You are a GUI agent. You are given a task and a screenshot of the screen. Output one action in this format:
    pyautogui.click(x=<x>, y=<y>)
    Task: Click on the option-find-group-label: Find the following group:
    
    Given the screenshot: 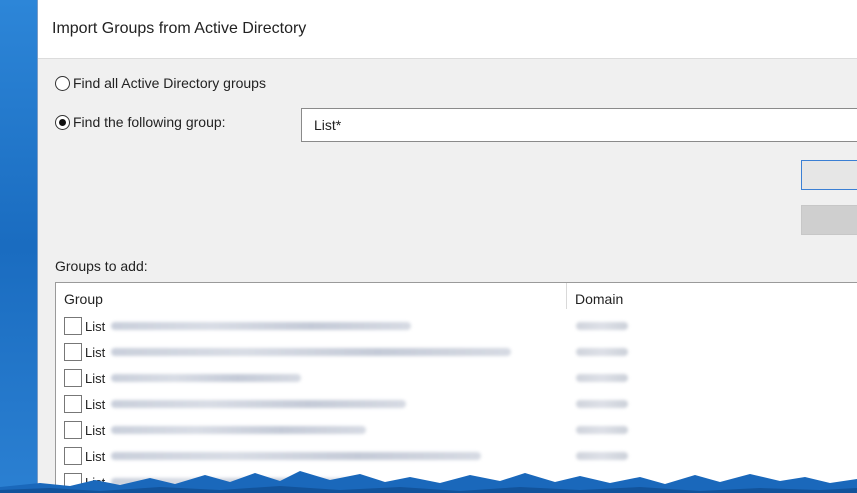 What is the action you would take?
    pyautogui.click(x=149, y=122)
    